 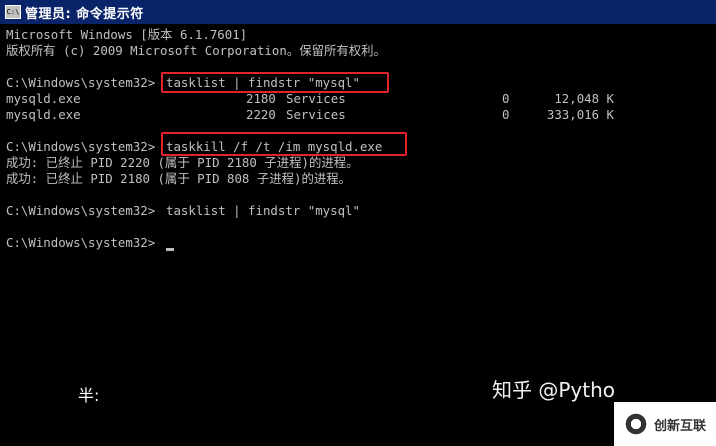 I want to click on prompt-1: C:\Windows\system32>, so click(x=81, y=82).